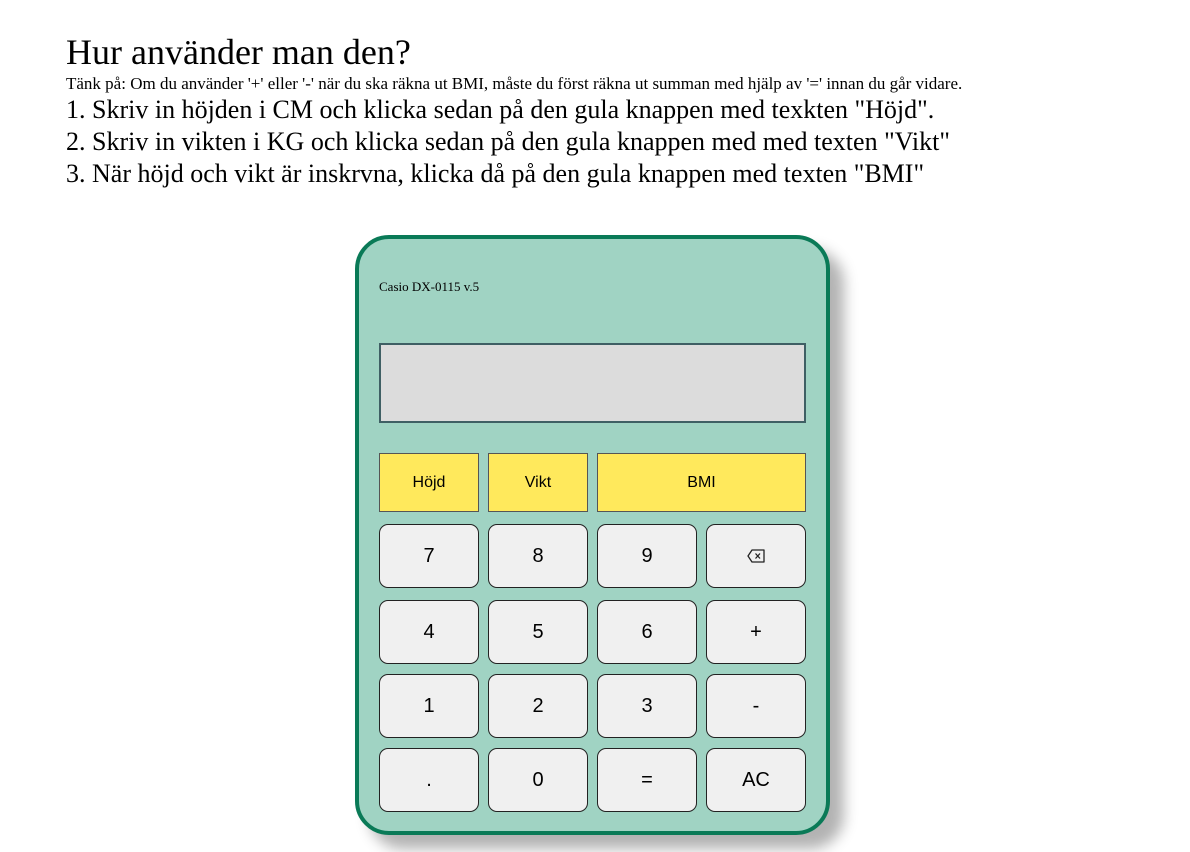  What do you see at coordinates (538, 706) in the screenshot?
I see `key-2-button: 2` at bounding box center [538, 706].